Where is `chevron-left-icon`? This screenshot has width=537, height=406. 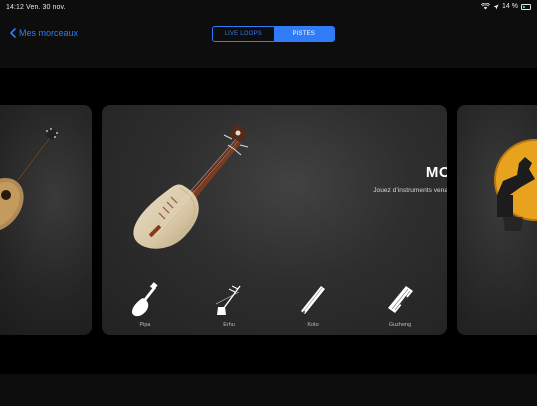 chevron-left-icon is located at coordinates (13, 33).